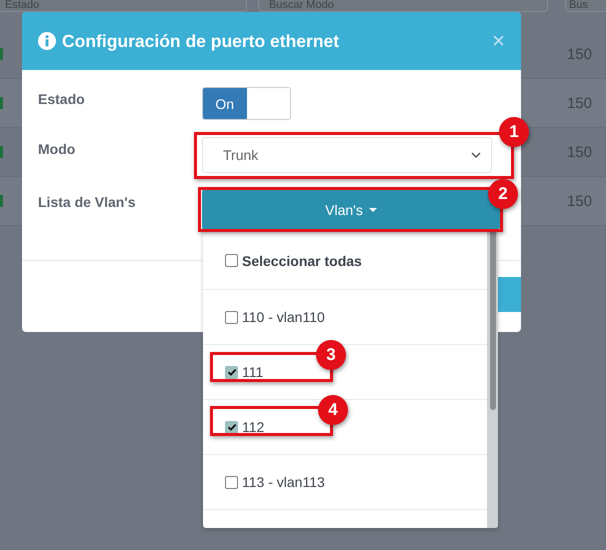 Image resolution: width=606 pixels, height=550 pixels. Describe the element at coordinates (62, 98) in the screenshot. I see `field-label: Estado` at that location.